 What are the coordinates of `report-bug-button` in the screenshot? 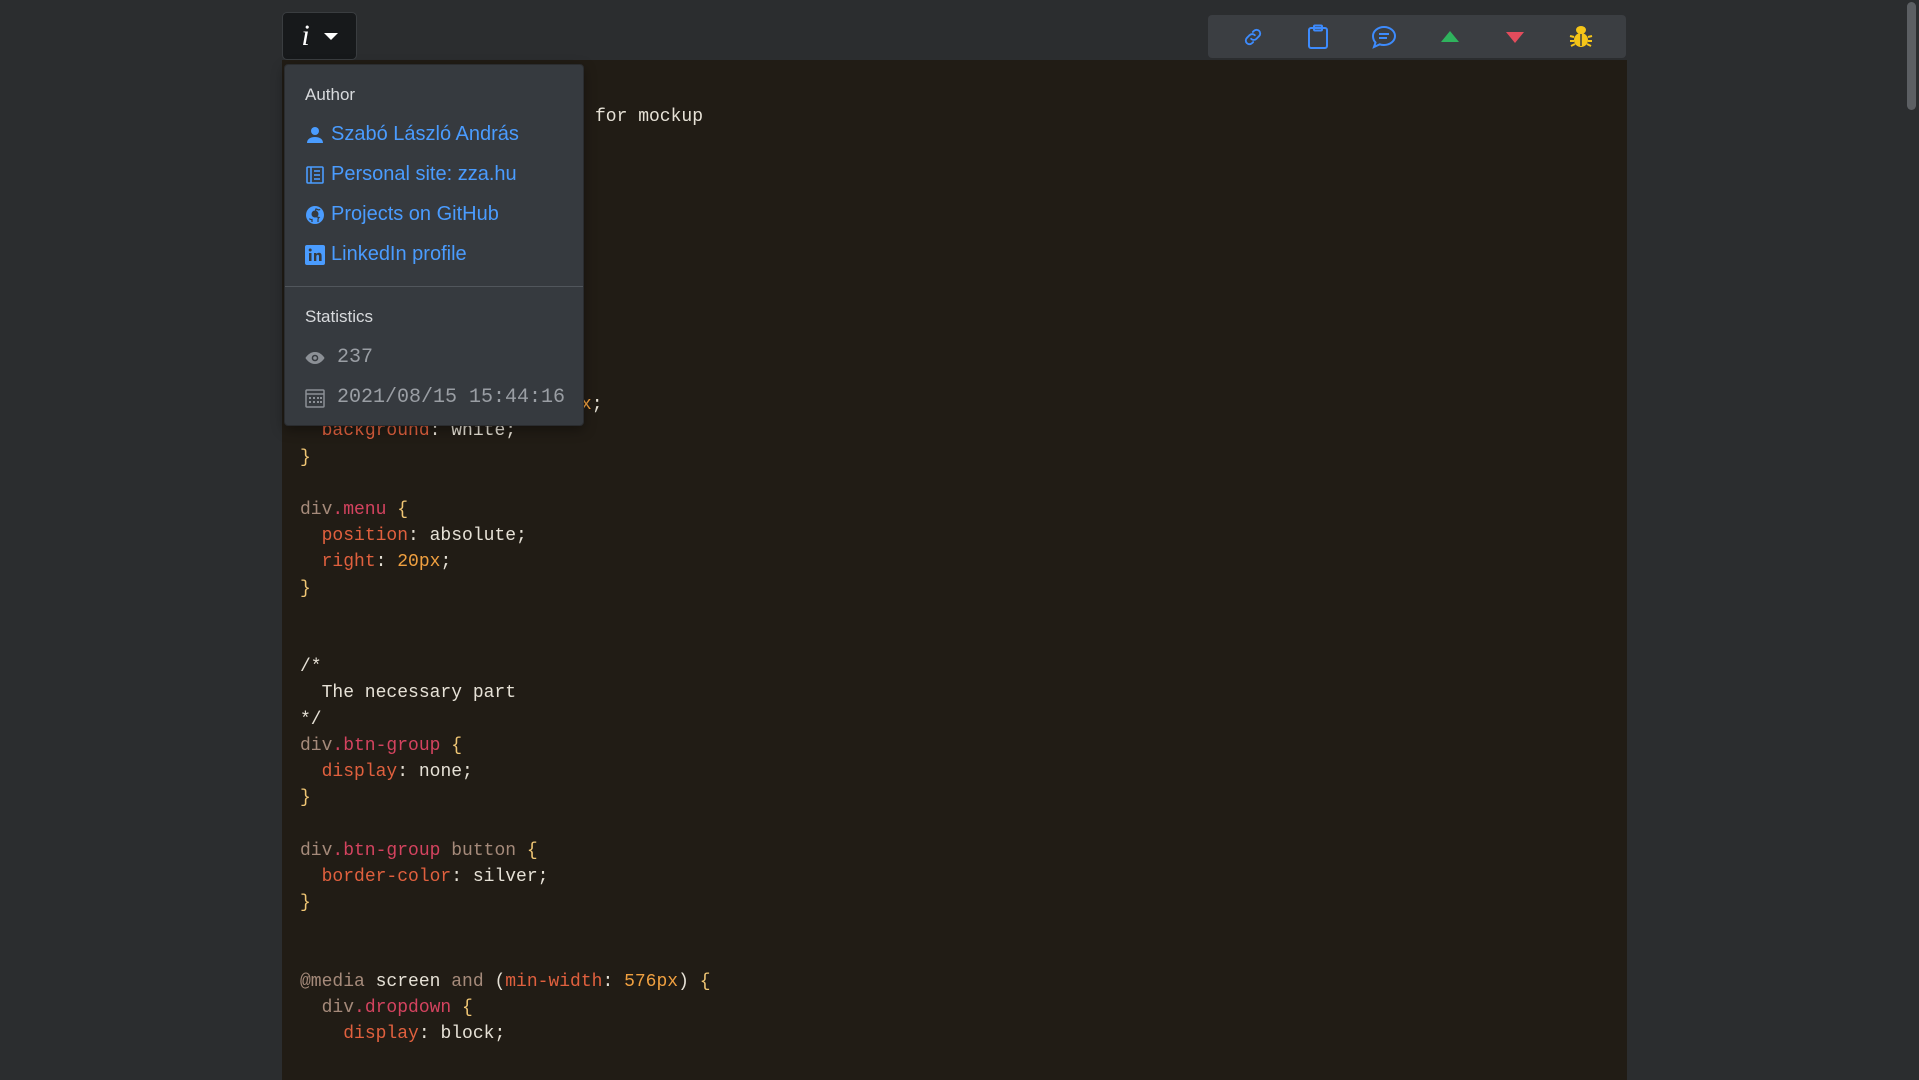 It's located at (1581, 37).